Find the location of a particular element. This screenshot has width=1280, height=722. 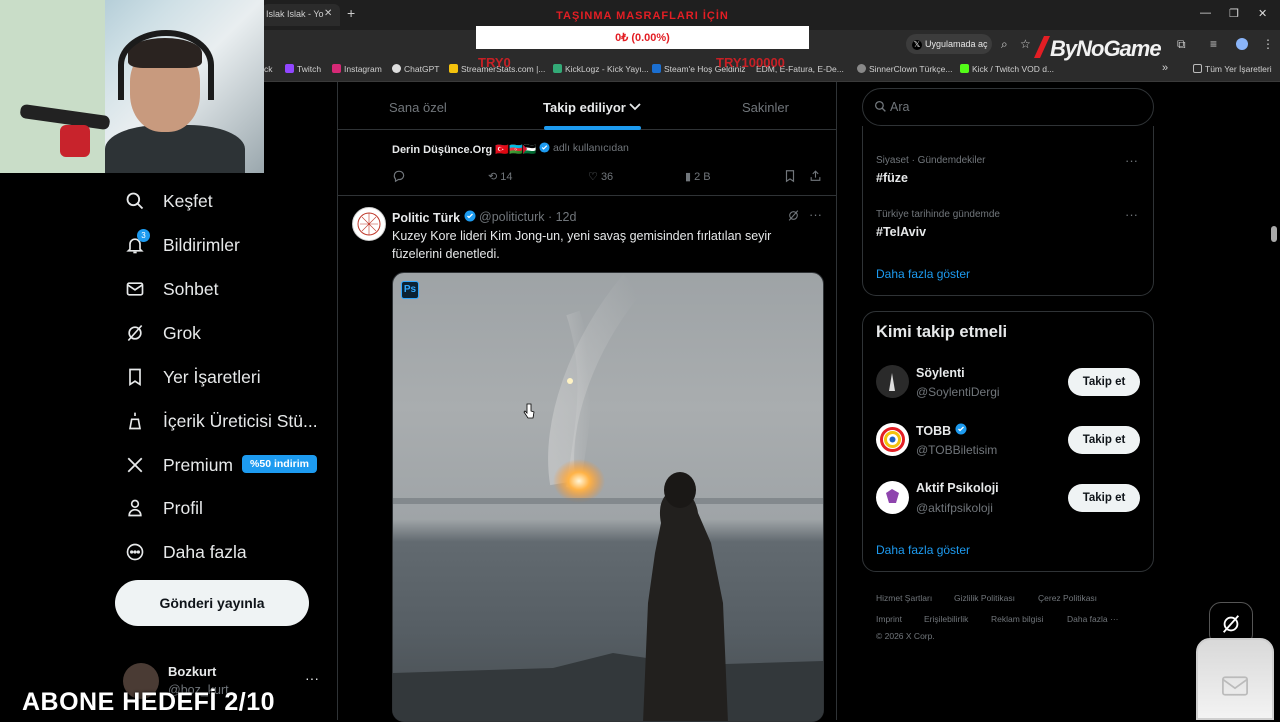

grok-icon is located at coordinates (135, 333).